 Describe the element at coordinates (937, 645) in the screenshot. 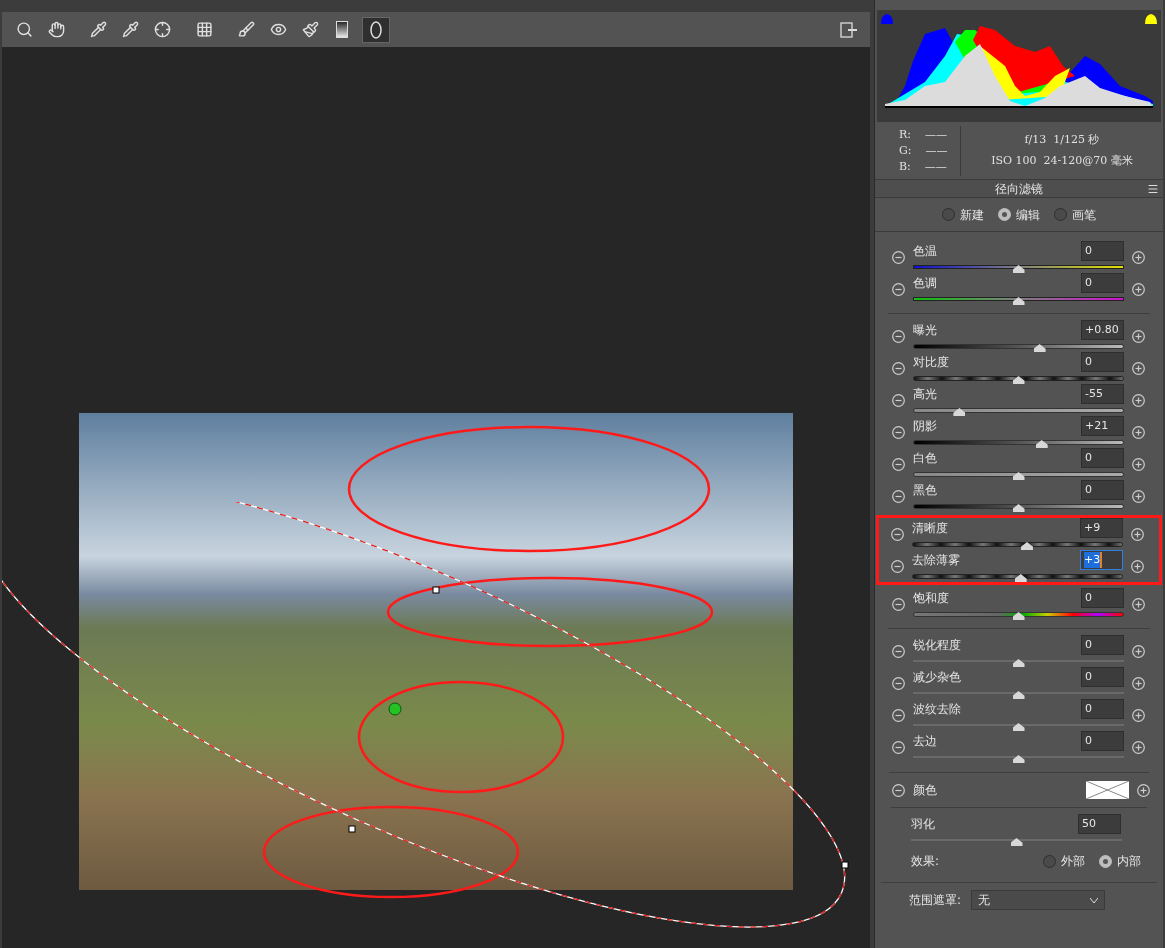

I see `slider-label: 锐化程度` at that location.